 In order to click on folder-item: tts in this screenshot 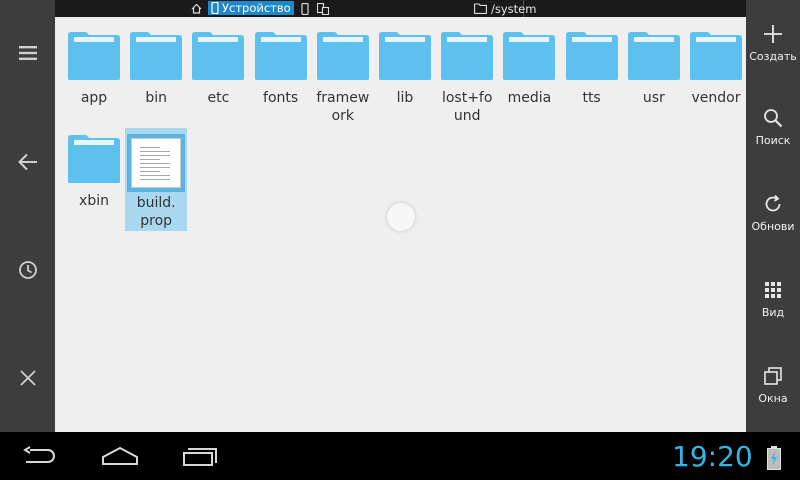, I will do `click(592, 68)`.